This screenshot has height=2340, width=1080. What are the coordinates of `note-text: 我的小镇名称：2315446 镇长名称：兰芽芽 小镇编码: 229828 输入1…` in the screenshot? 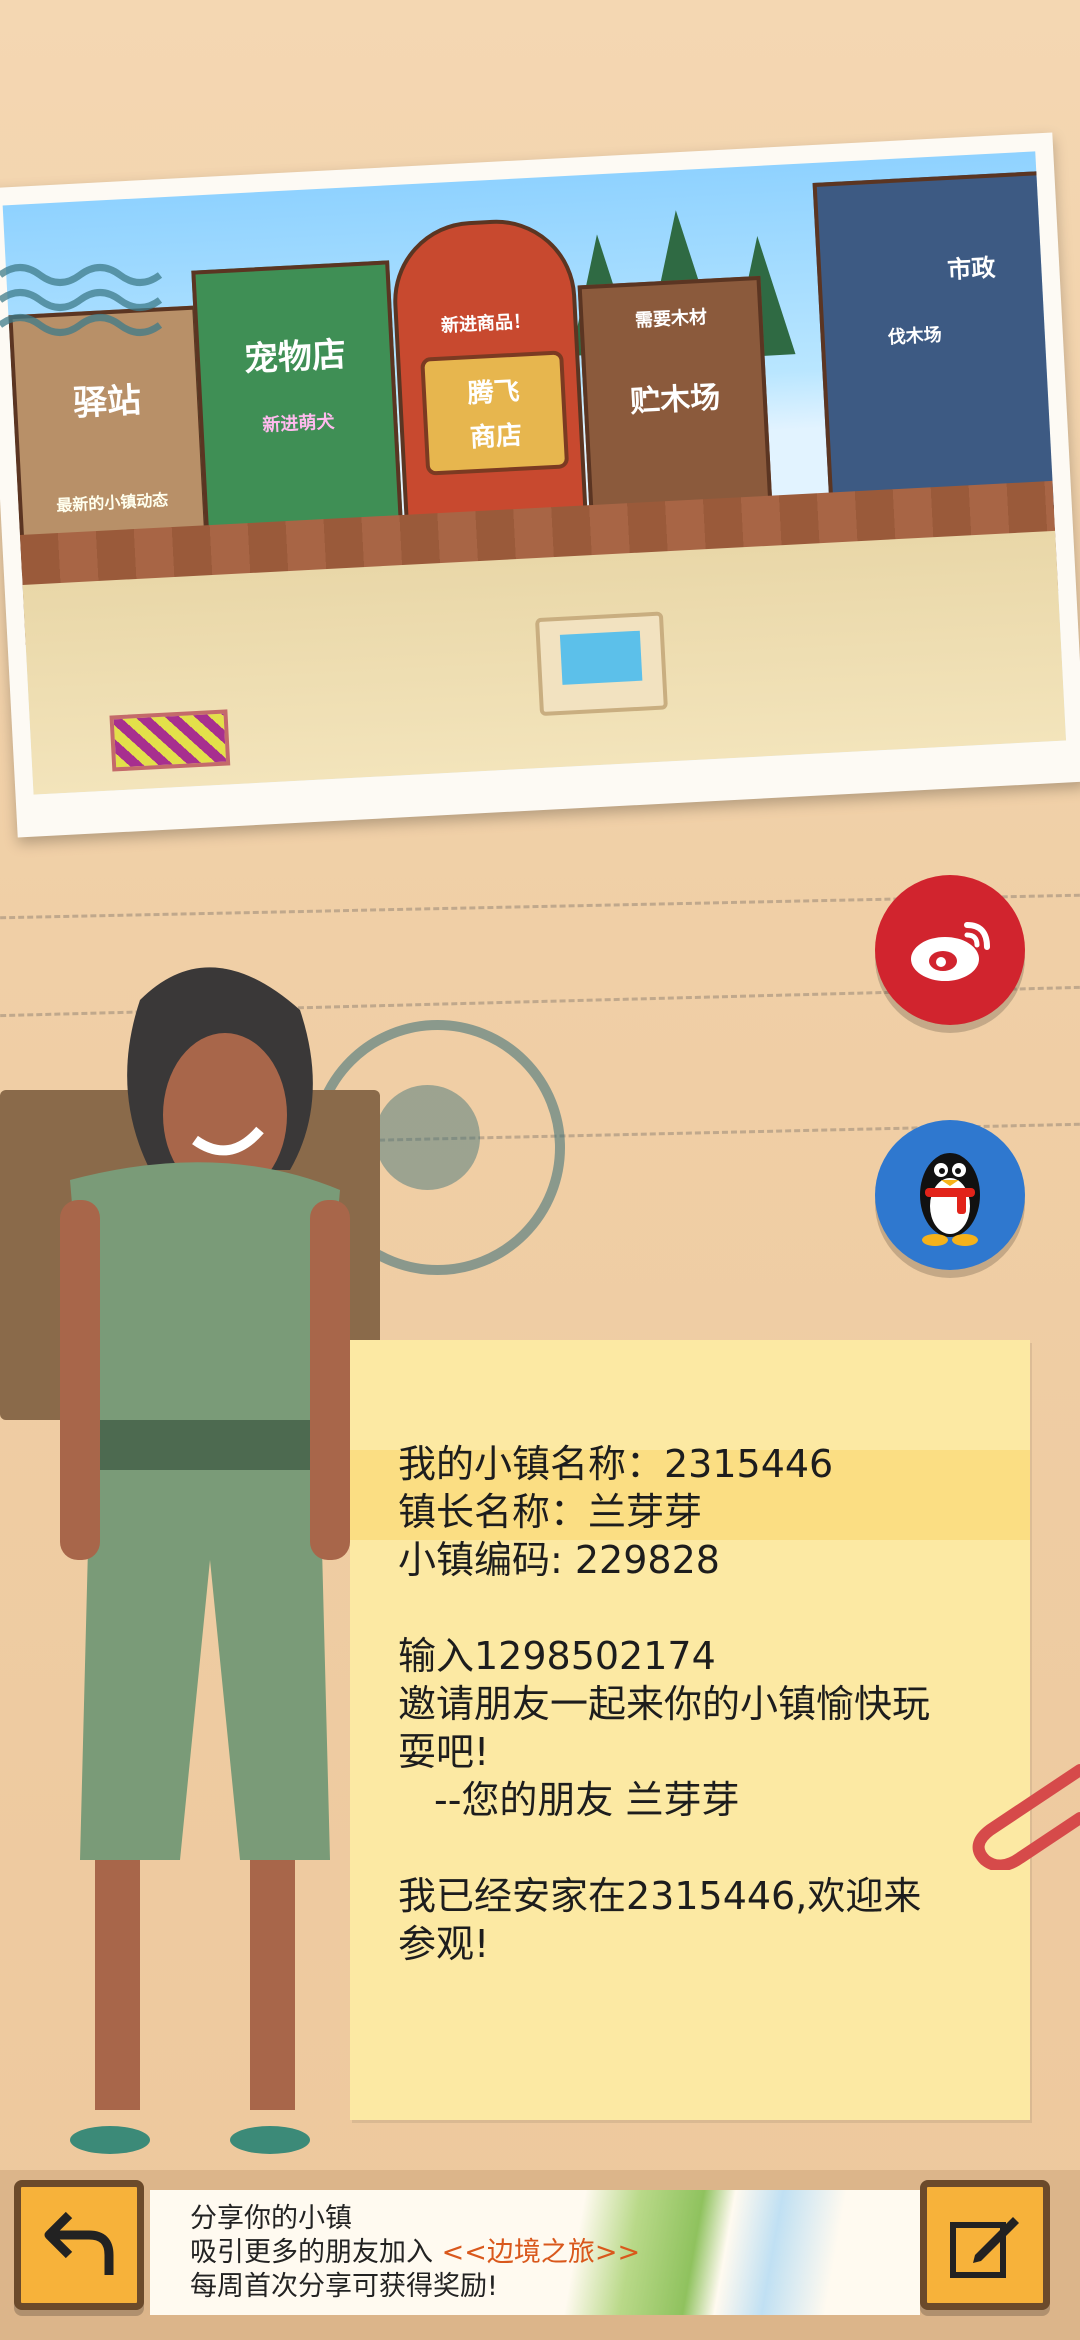 It's located at (698, 1704).